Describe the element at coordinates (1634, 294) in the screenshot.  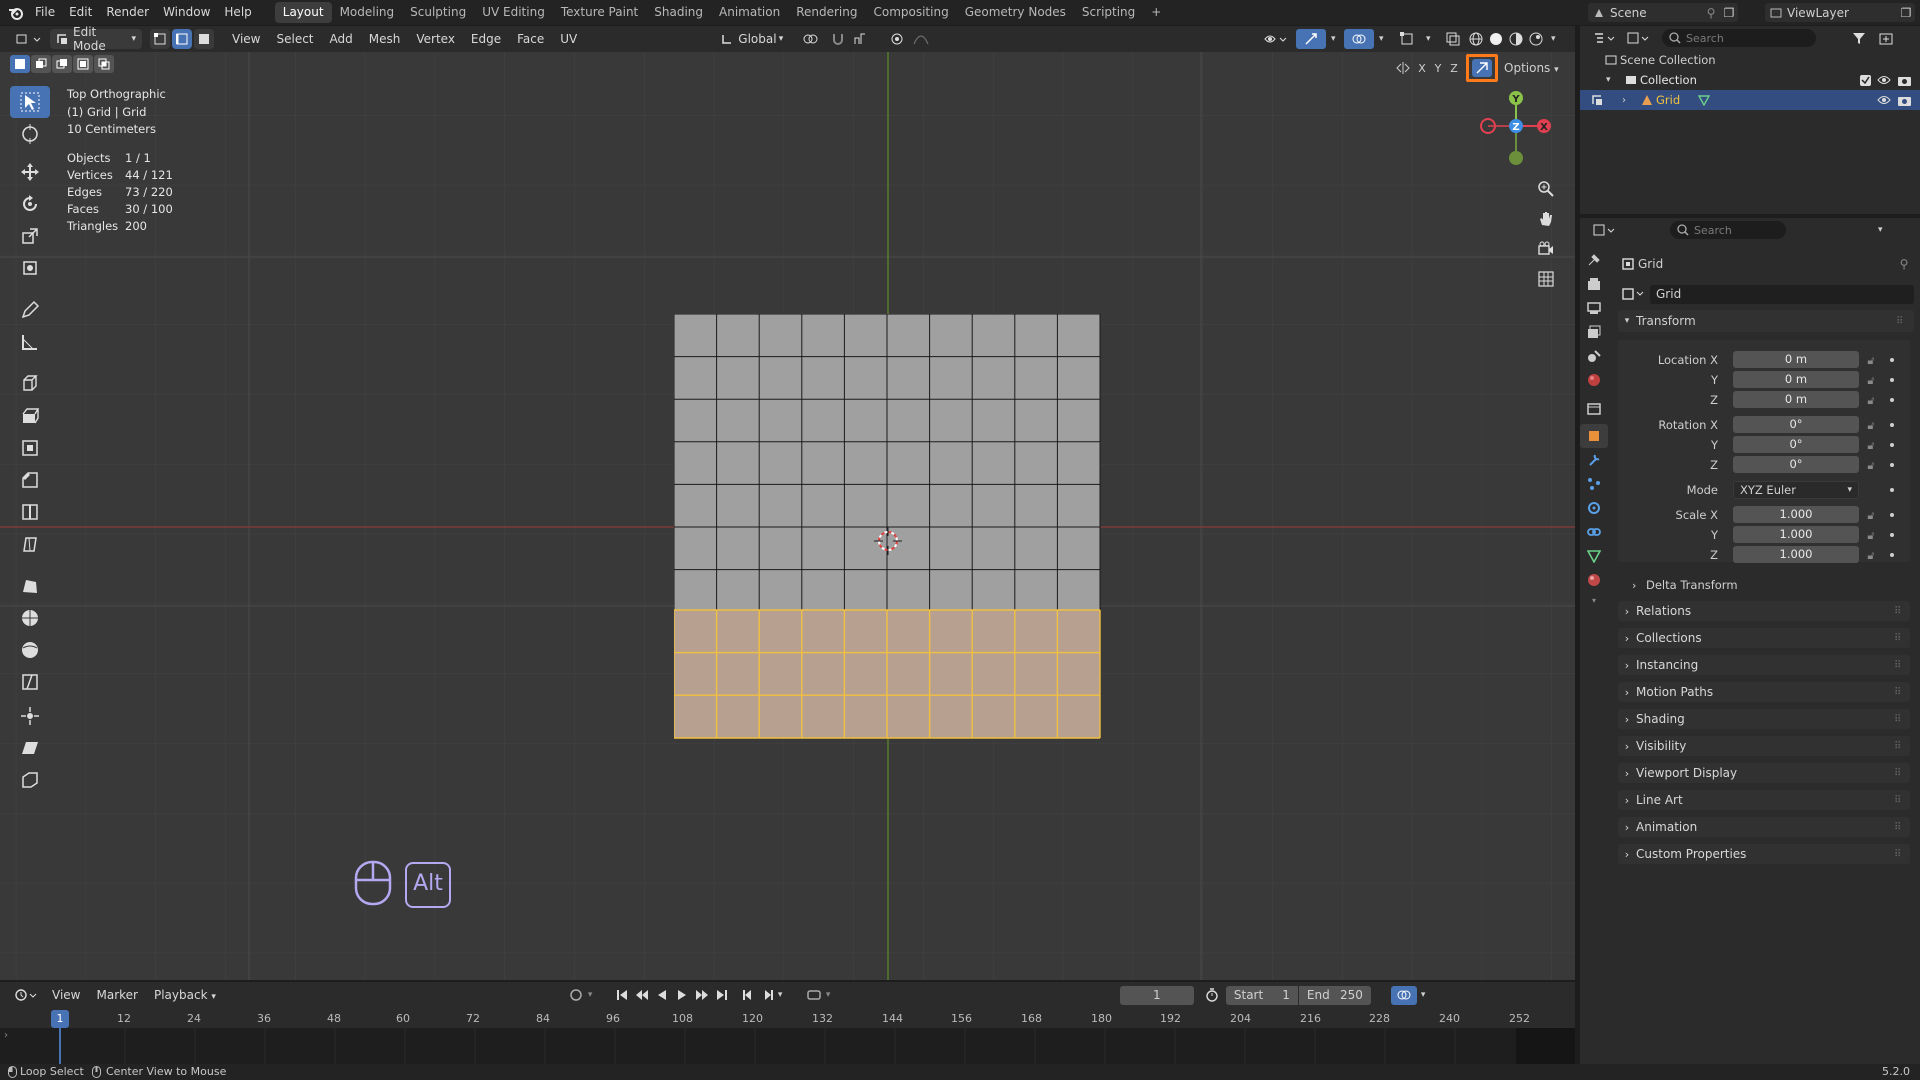
I see `object-browse-icon` at that location.